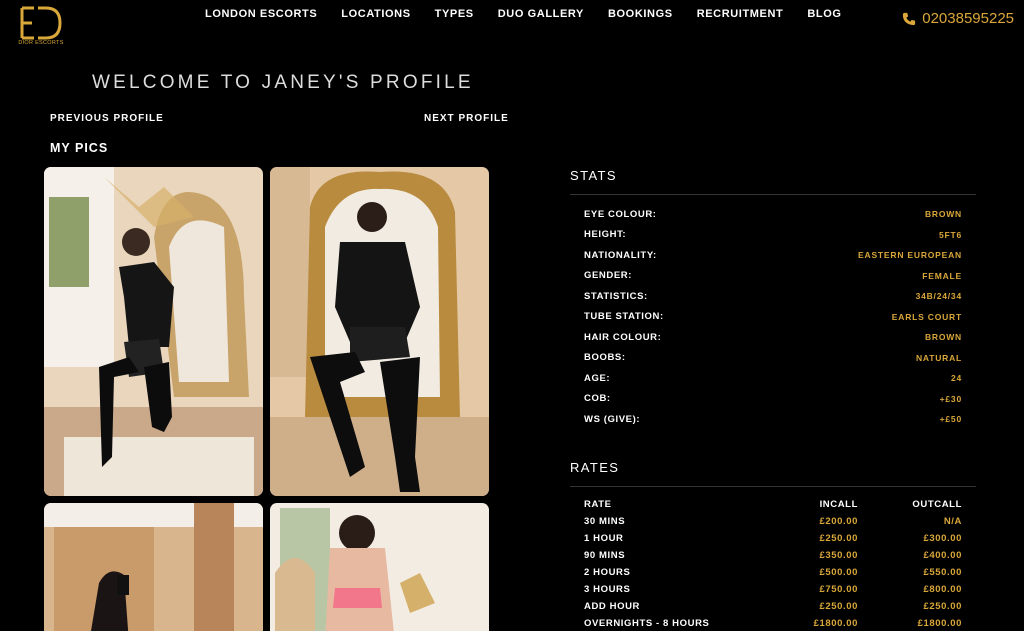 Image resolution: width=1024 pixels, height=631 pixels. I want to click on phone-number: 02038595225, so click(968, 18).